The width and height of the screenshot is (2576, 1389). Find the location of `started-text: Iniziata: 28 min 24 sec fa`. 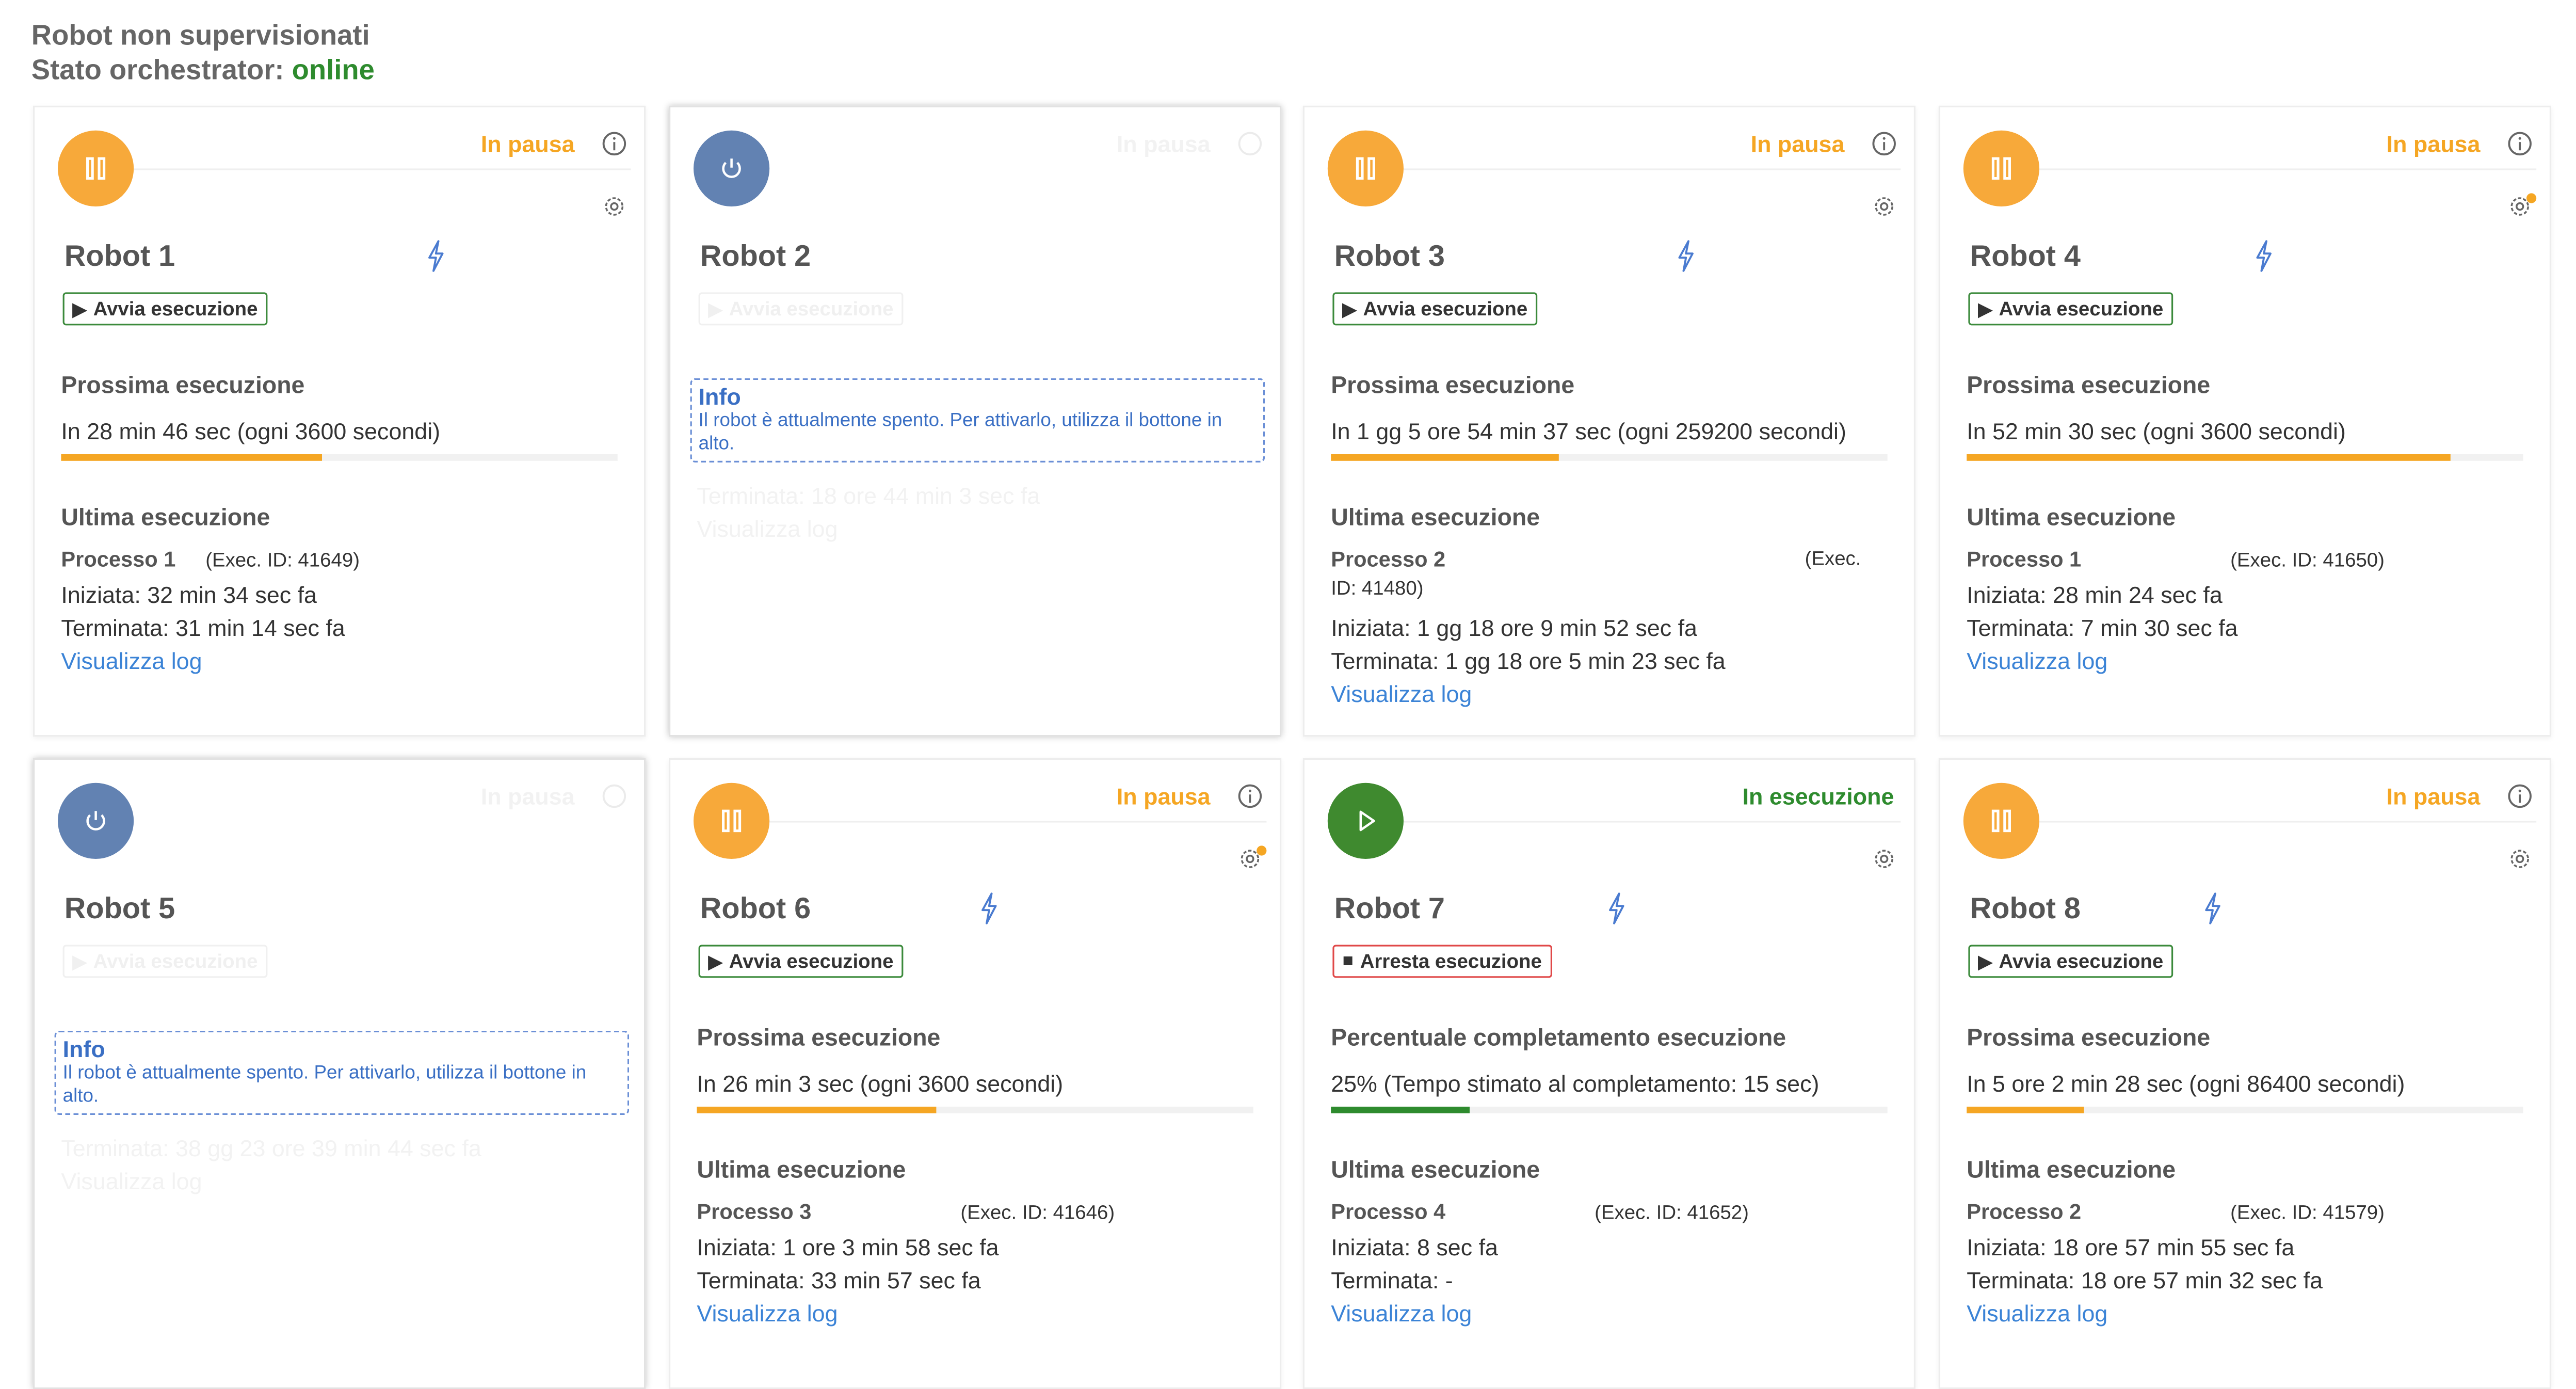

started-text: Iniziata: 28 min 24 sec fa is located at coordinates (2095, 594).